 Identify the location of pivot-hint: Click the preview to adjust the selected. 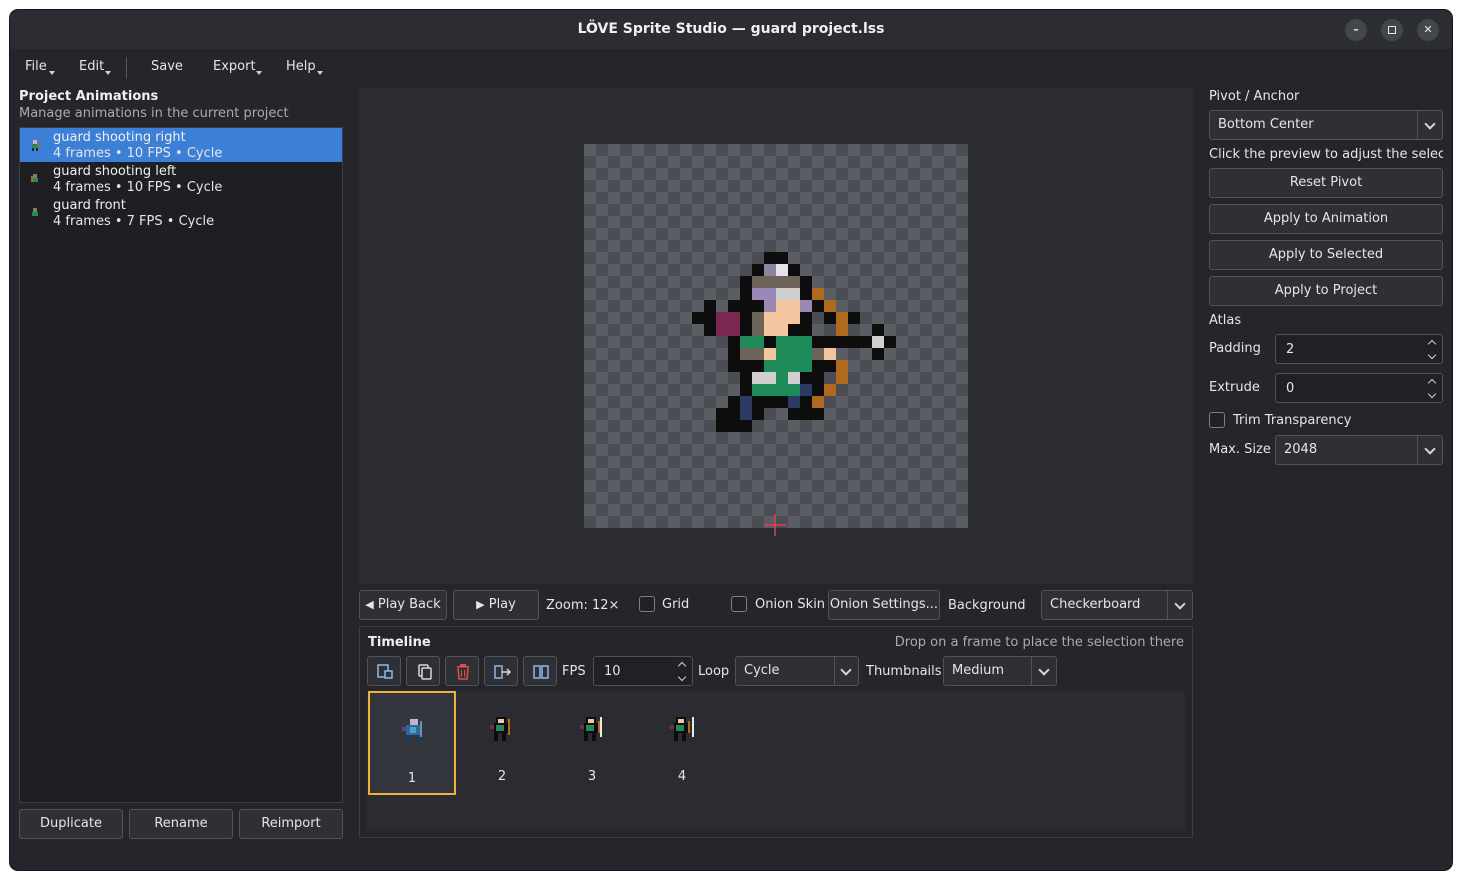
(1326, 154).